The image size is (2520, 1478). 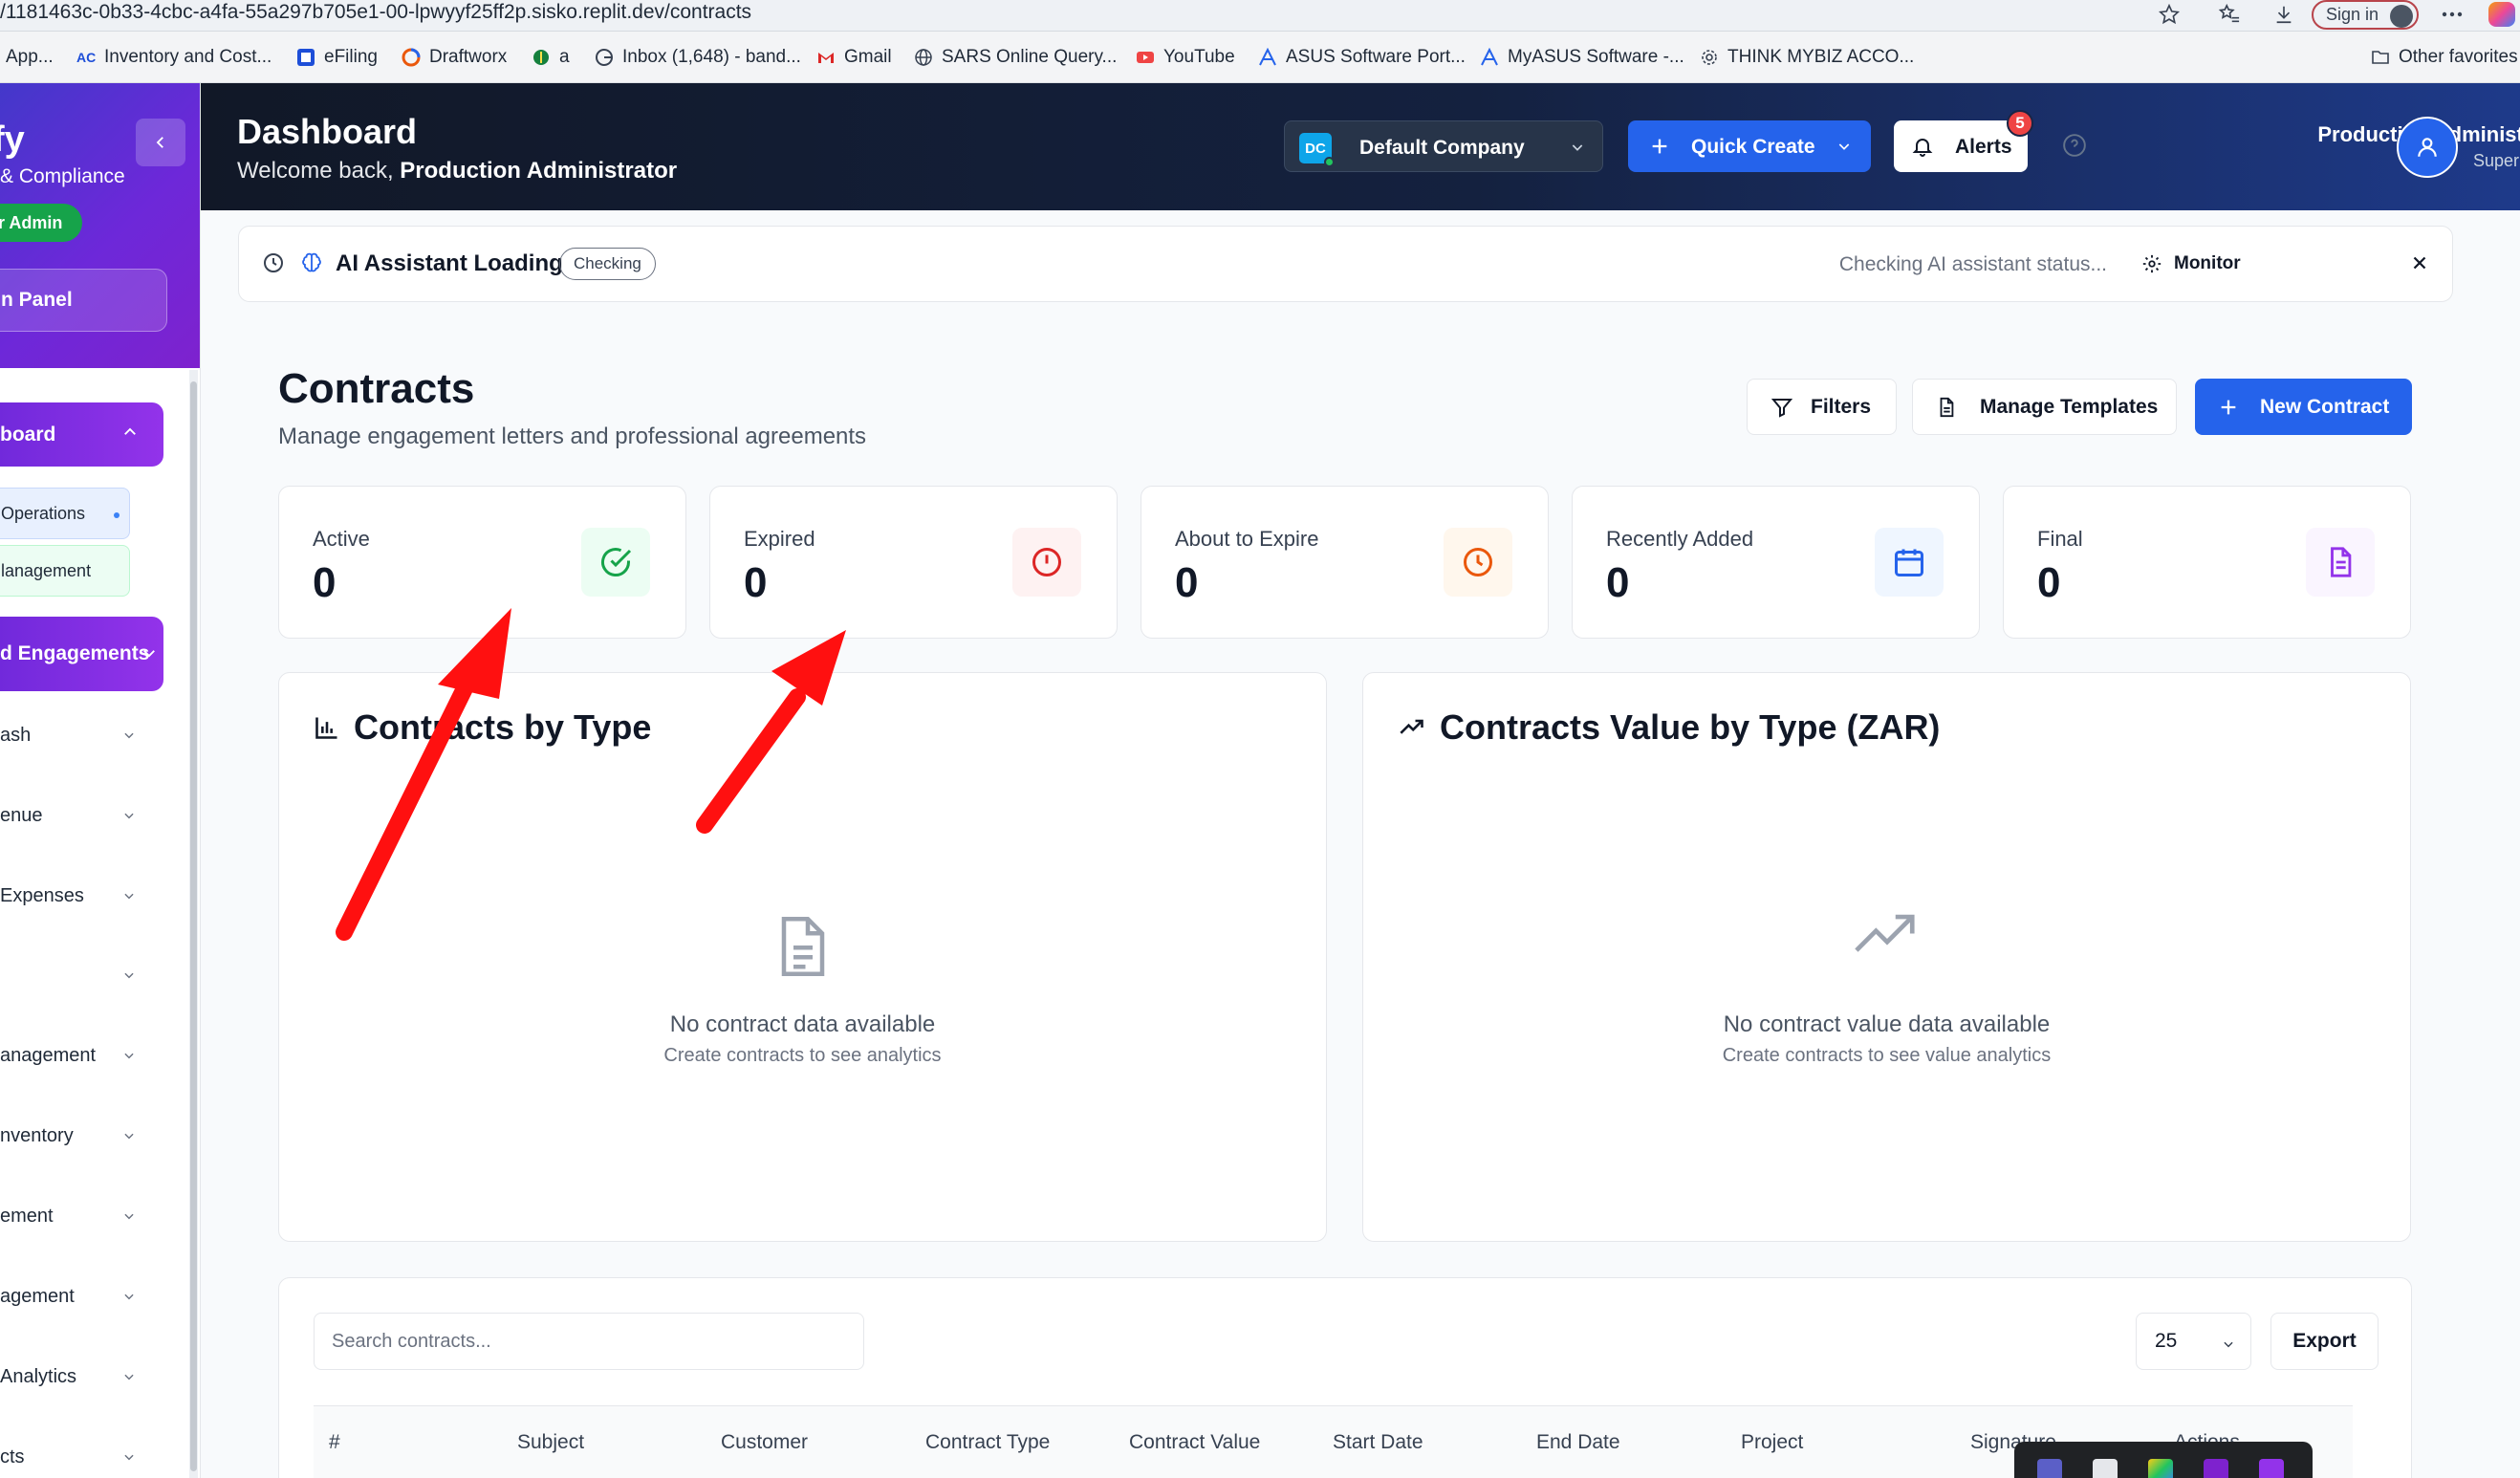 I want to click on stat-label: Expired, so click(x=779, y=539).